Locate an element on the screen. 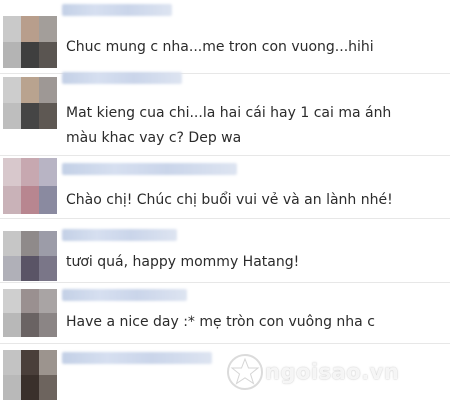  comment-text: tươi quá, happy mommy Hatang! is located at coordinates (183, 262).